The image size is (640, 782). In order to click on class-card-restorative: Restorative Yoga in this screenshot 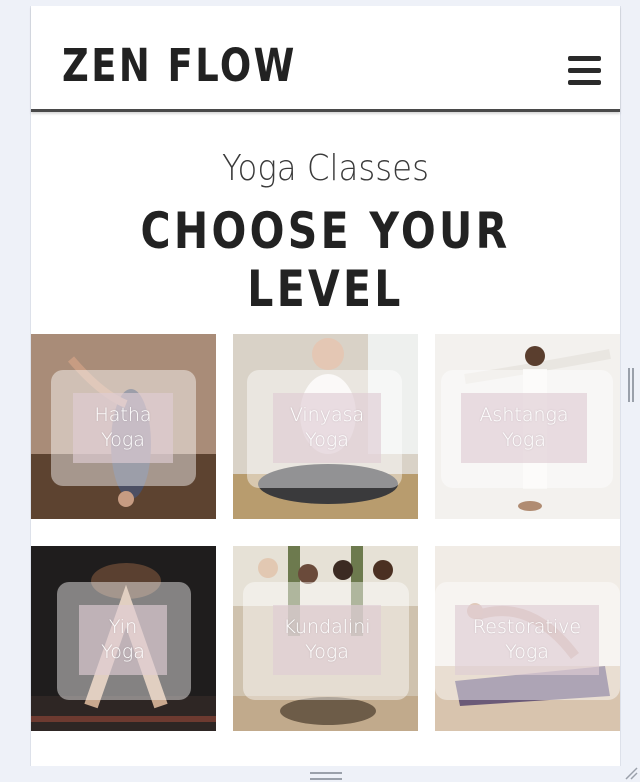, I will do `click(527, 638)`.